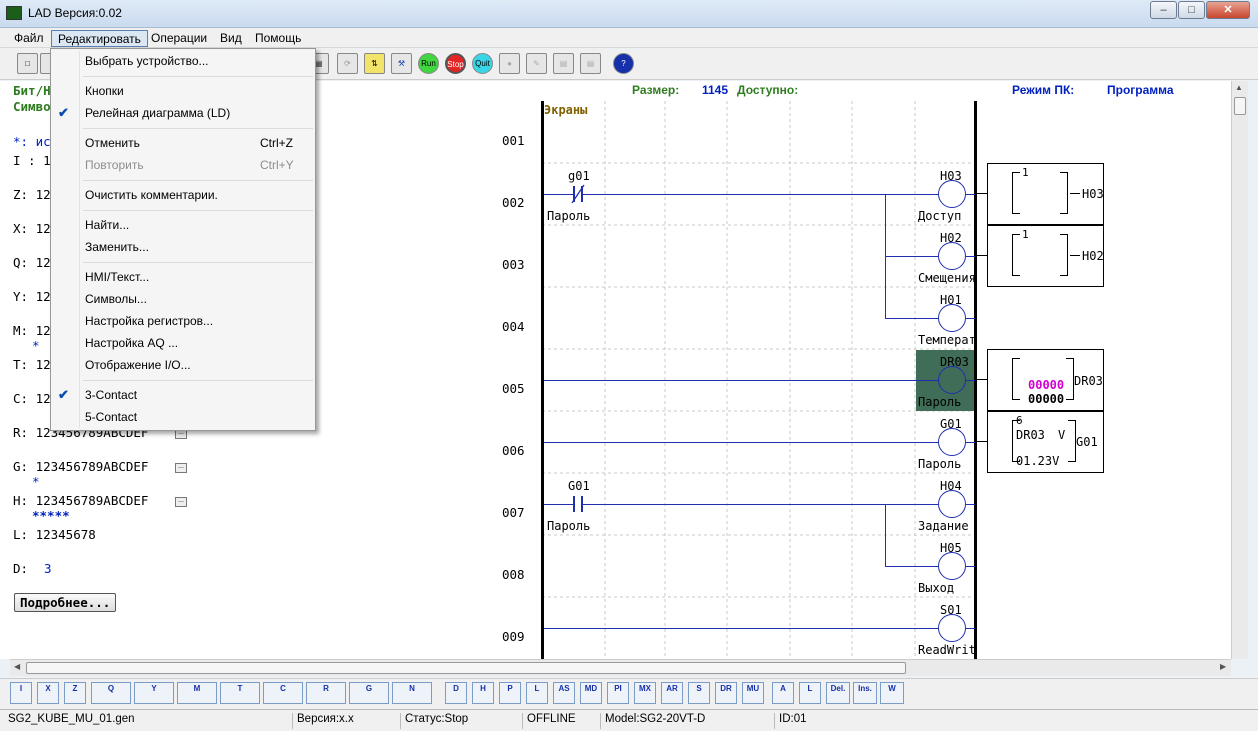 This screenshot has width=1258, height=731. Describe the element at coordinates (326, 693) in the screenshot. I see `instruction-button-r: R` at that location.